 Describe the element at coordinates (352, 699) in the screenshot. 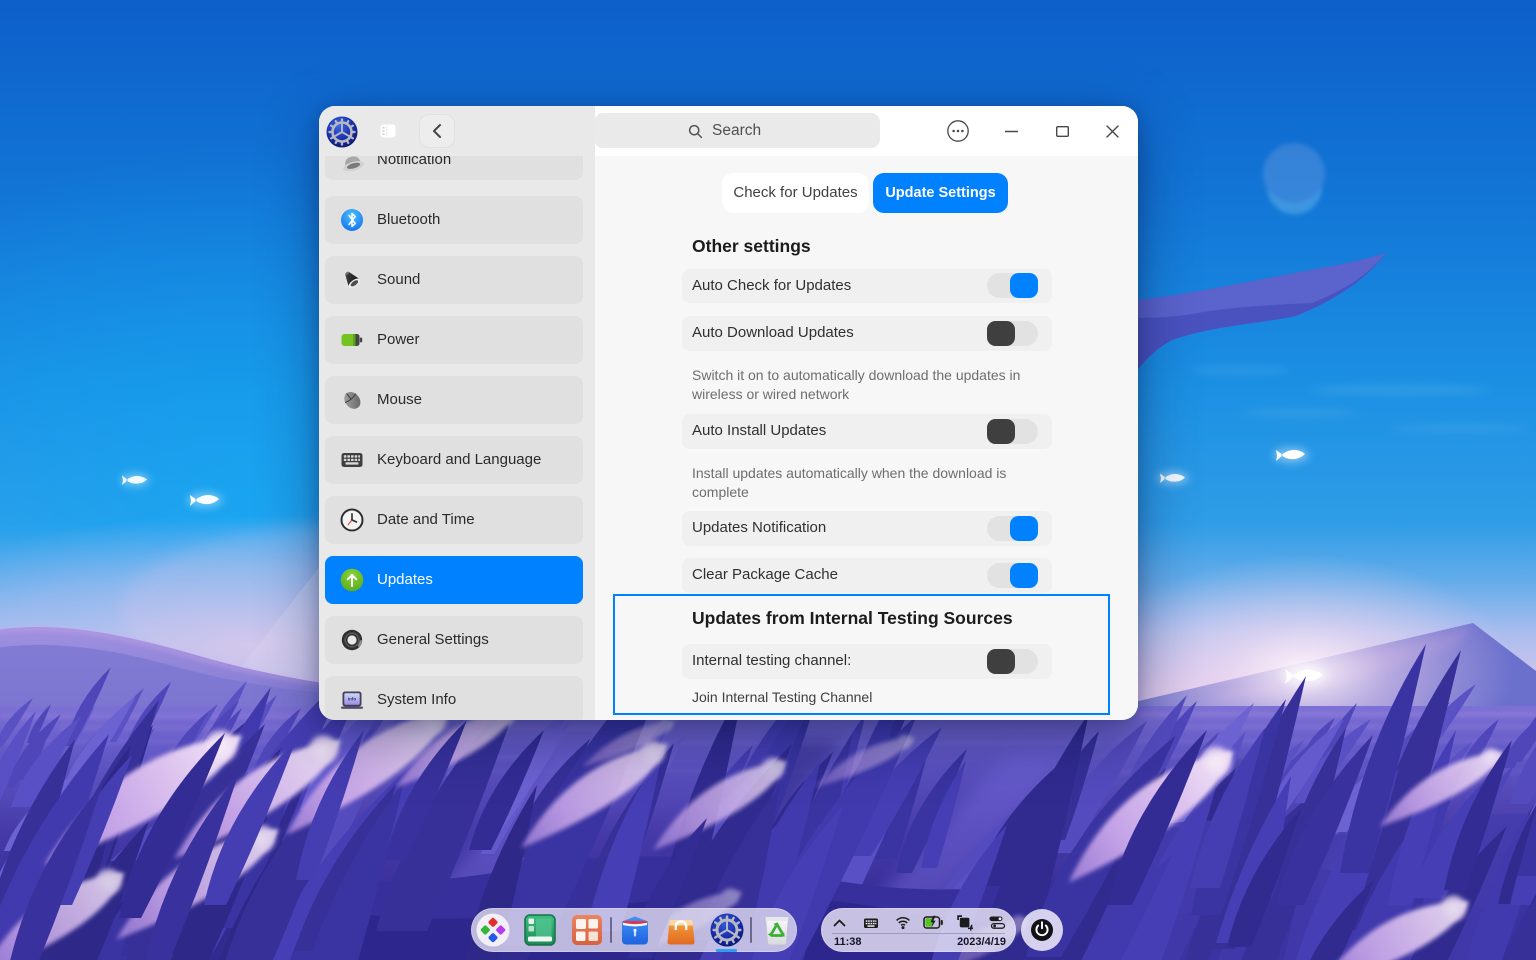

I see `svg-text: info` at that location.